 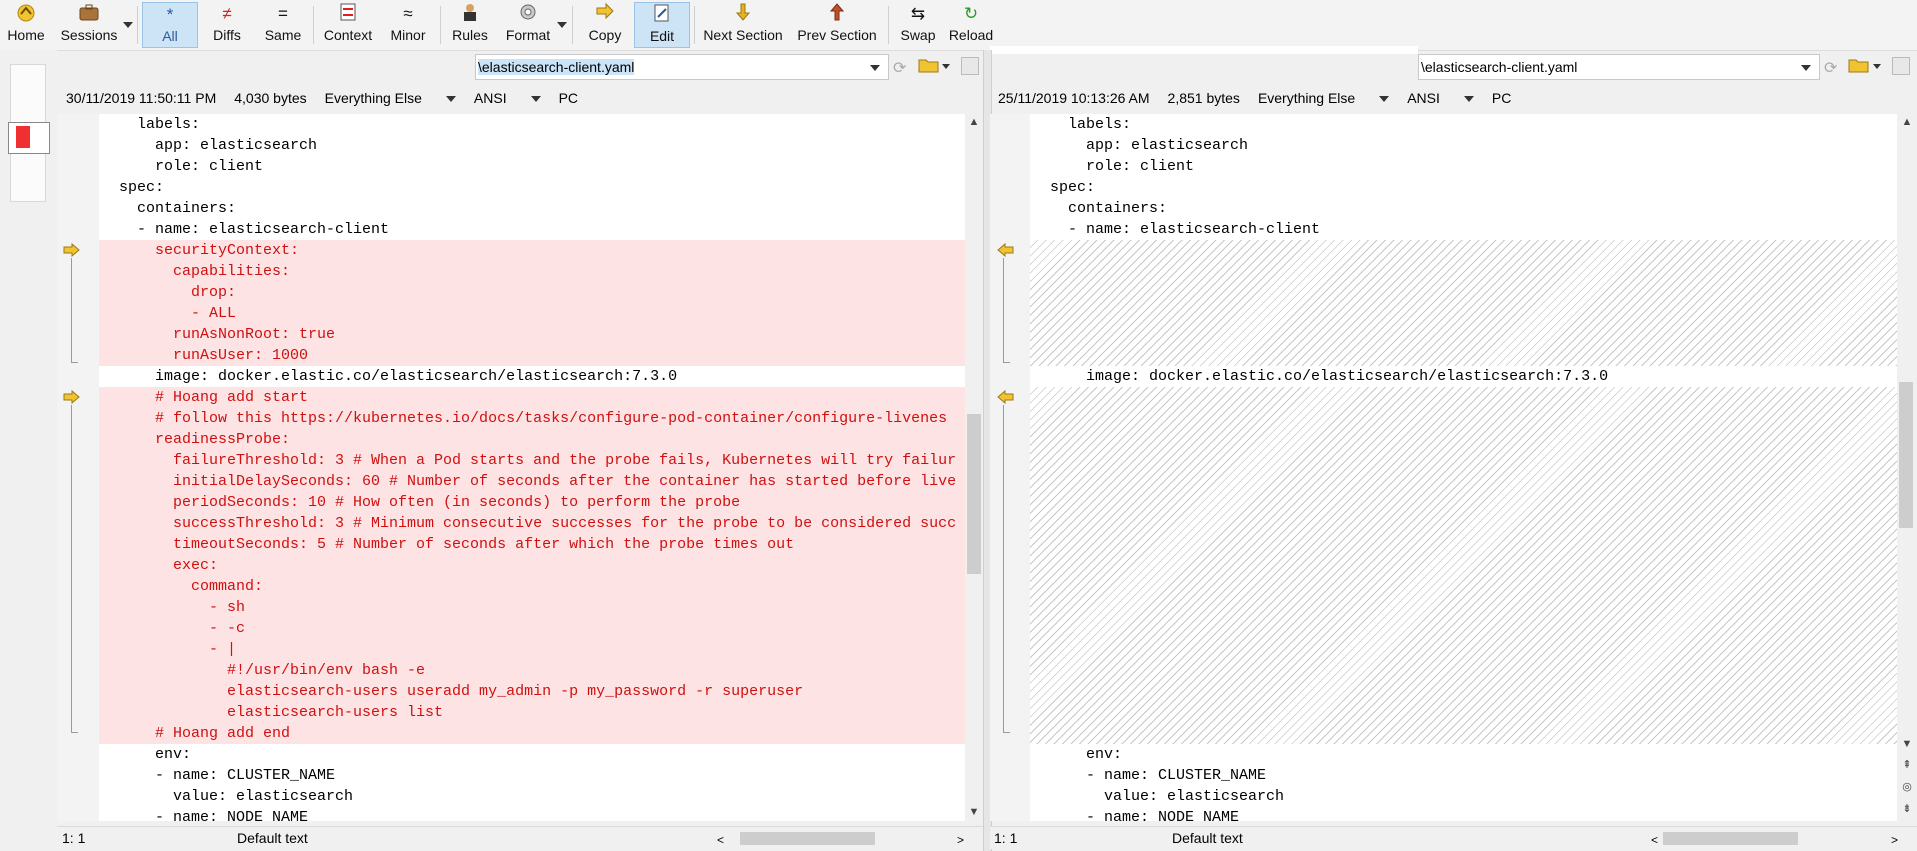 I want to click on right-timestamp: 25/11/2019 10:13:26 AM, so click(x=1074, y=98).